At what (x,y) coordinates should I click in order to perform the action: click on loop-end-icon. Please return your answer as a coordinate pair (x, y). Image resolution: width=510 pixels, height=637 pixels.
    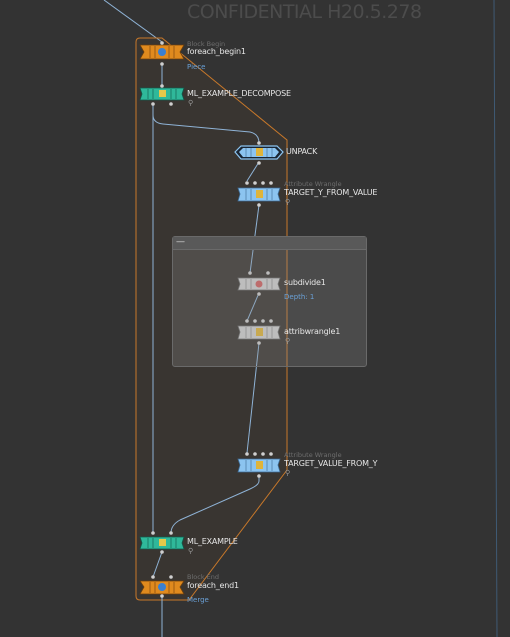
    Looking at the image, I should click on (162, 587).